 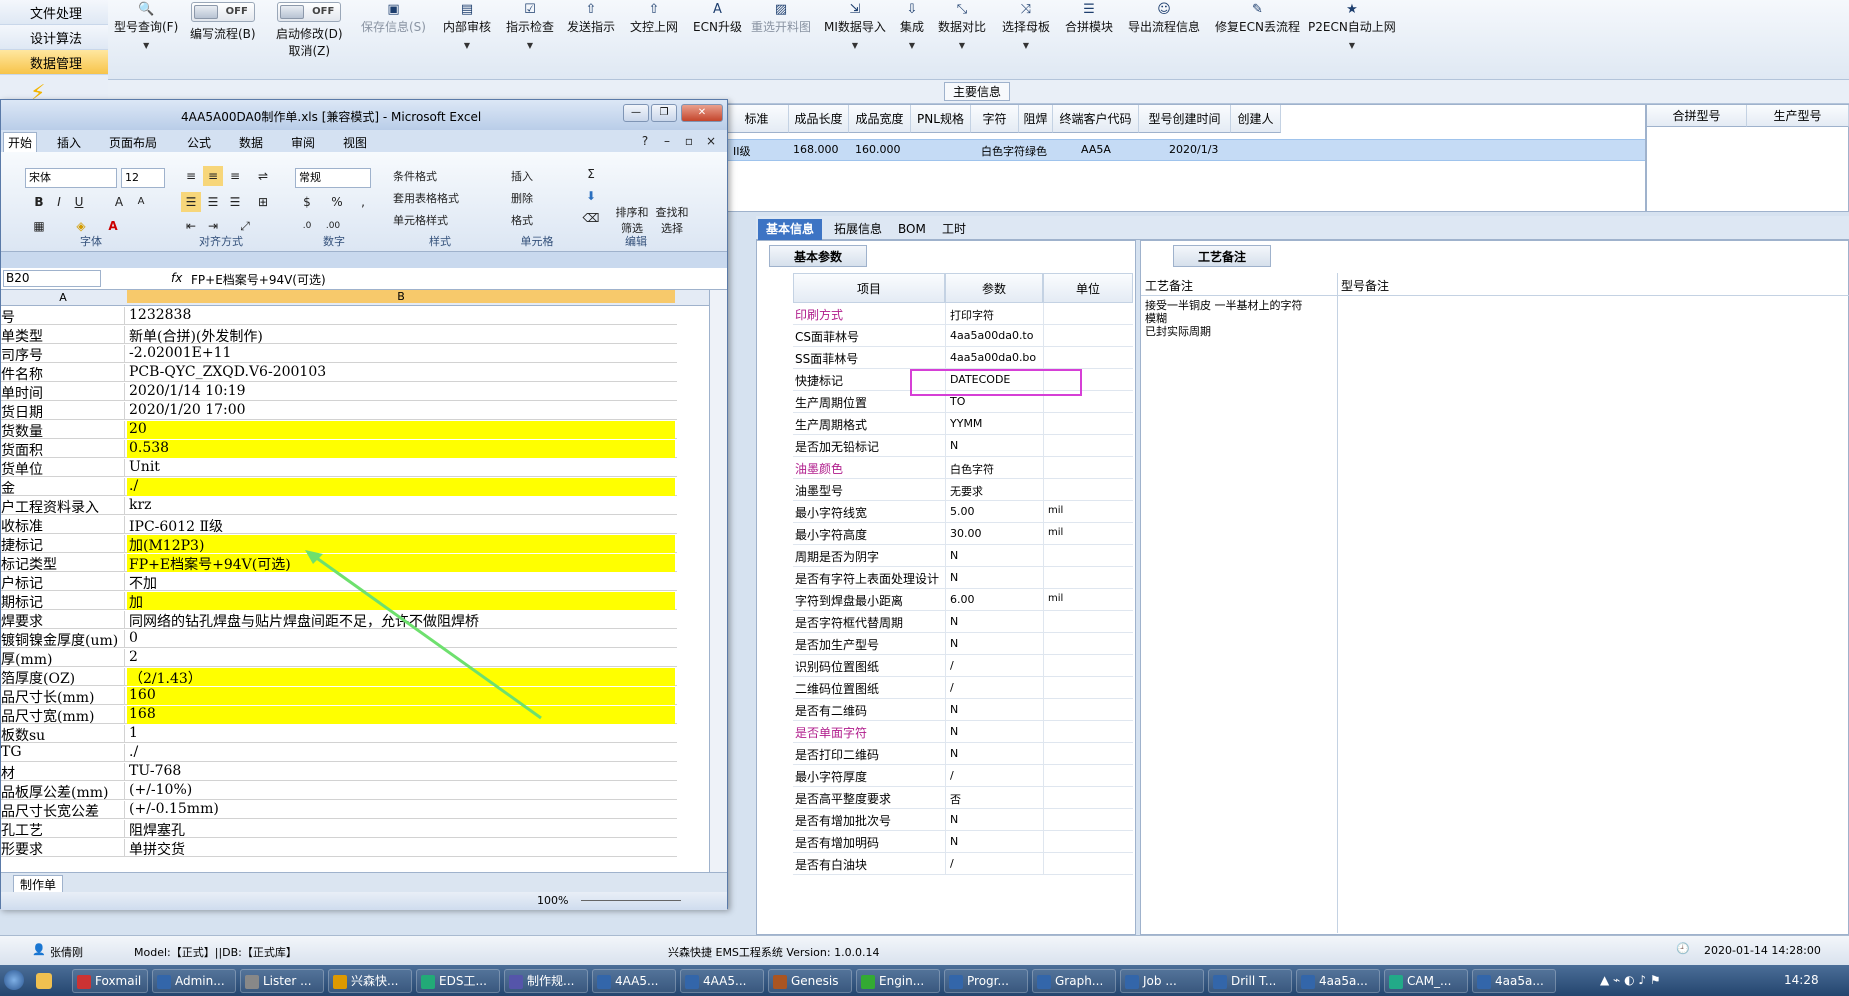 I want to click on vertical-scrollbar, so click(x=718, y=581).